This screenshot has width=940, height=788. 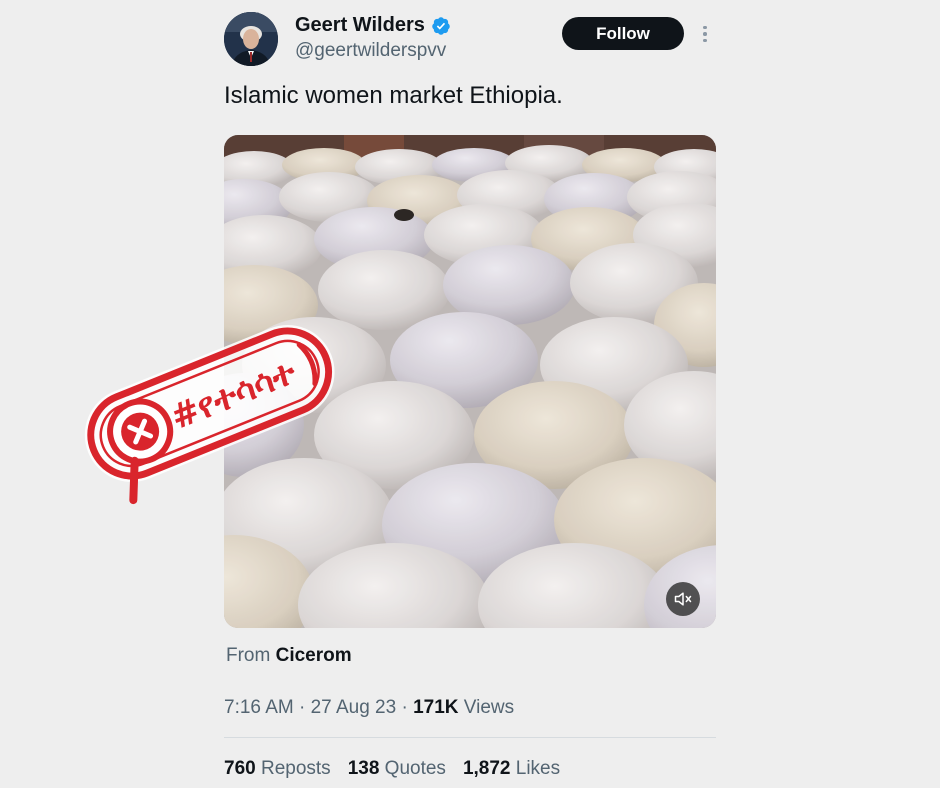 I want to click on reposts-label: Reposts, so click(x=295, y=768).